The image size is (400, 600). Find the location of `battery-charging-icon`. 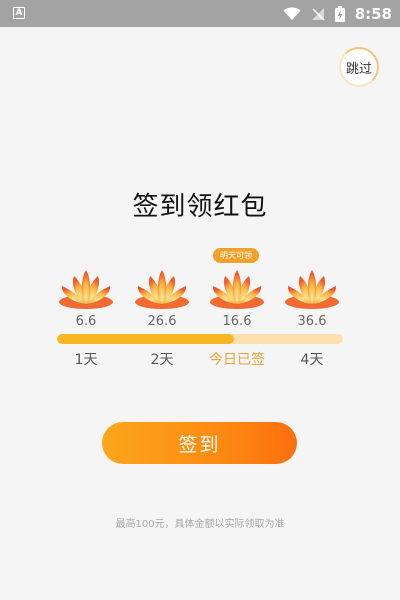

battery-charging-icon is located at coordinates (339, 13).